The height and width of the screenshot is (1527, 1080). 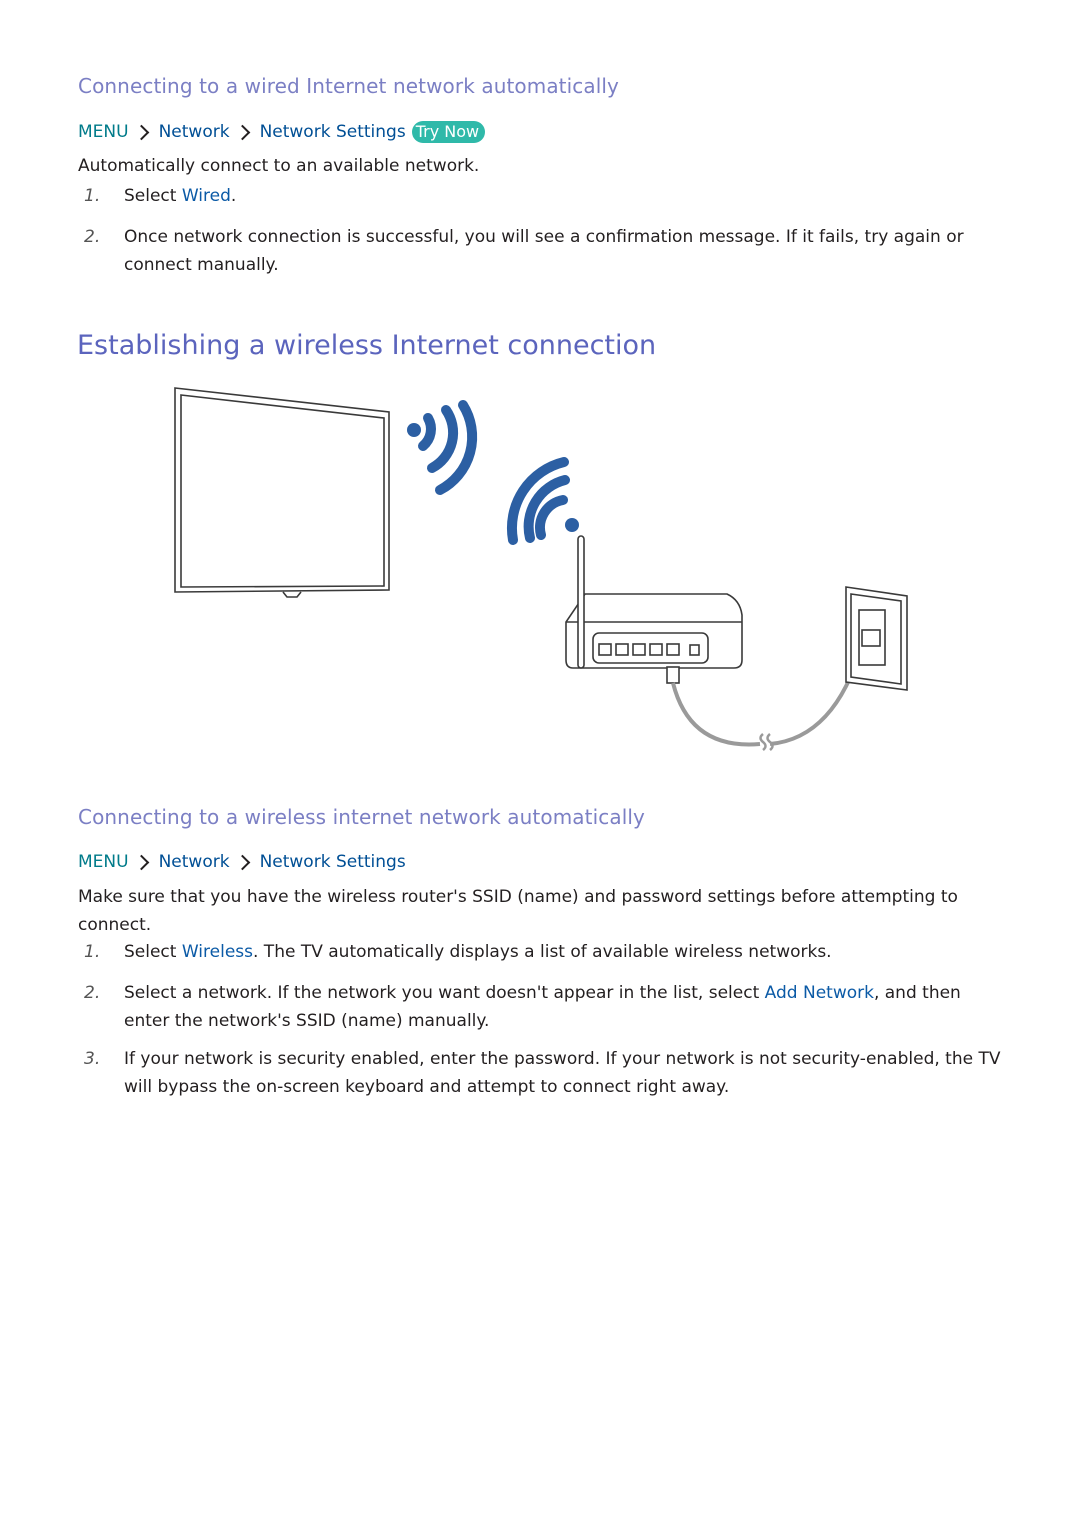 I want to click on wired-keyword: Wired, so click(x=206, y=196).